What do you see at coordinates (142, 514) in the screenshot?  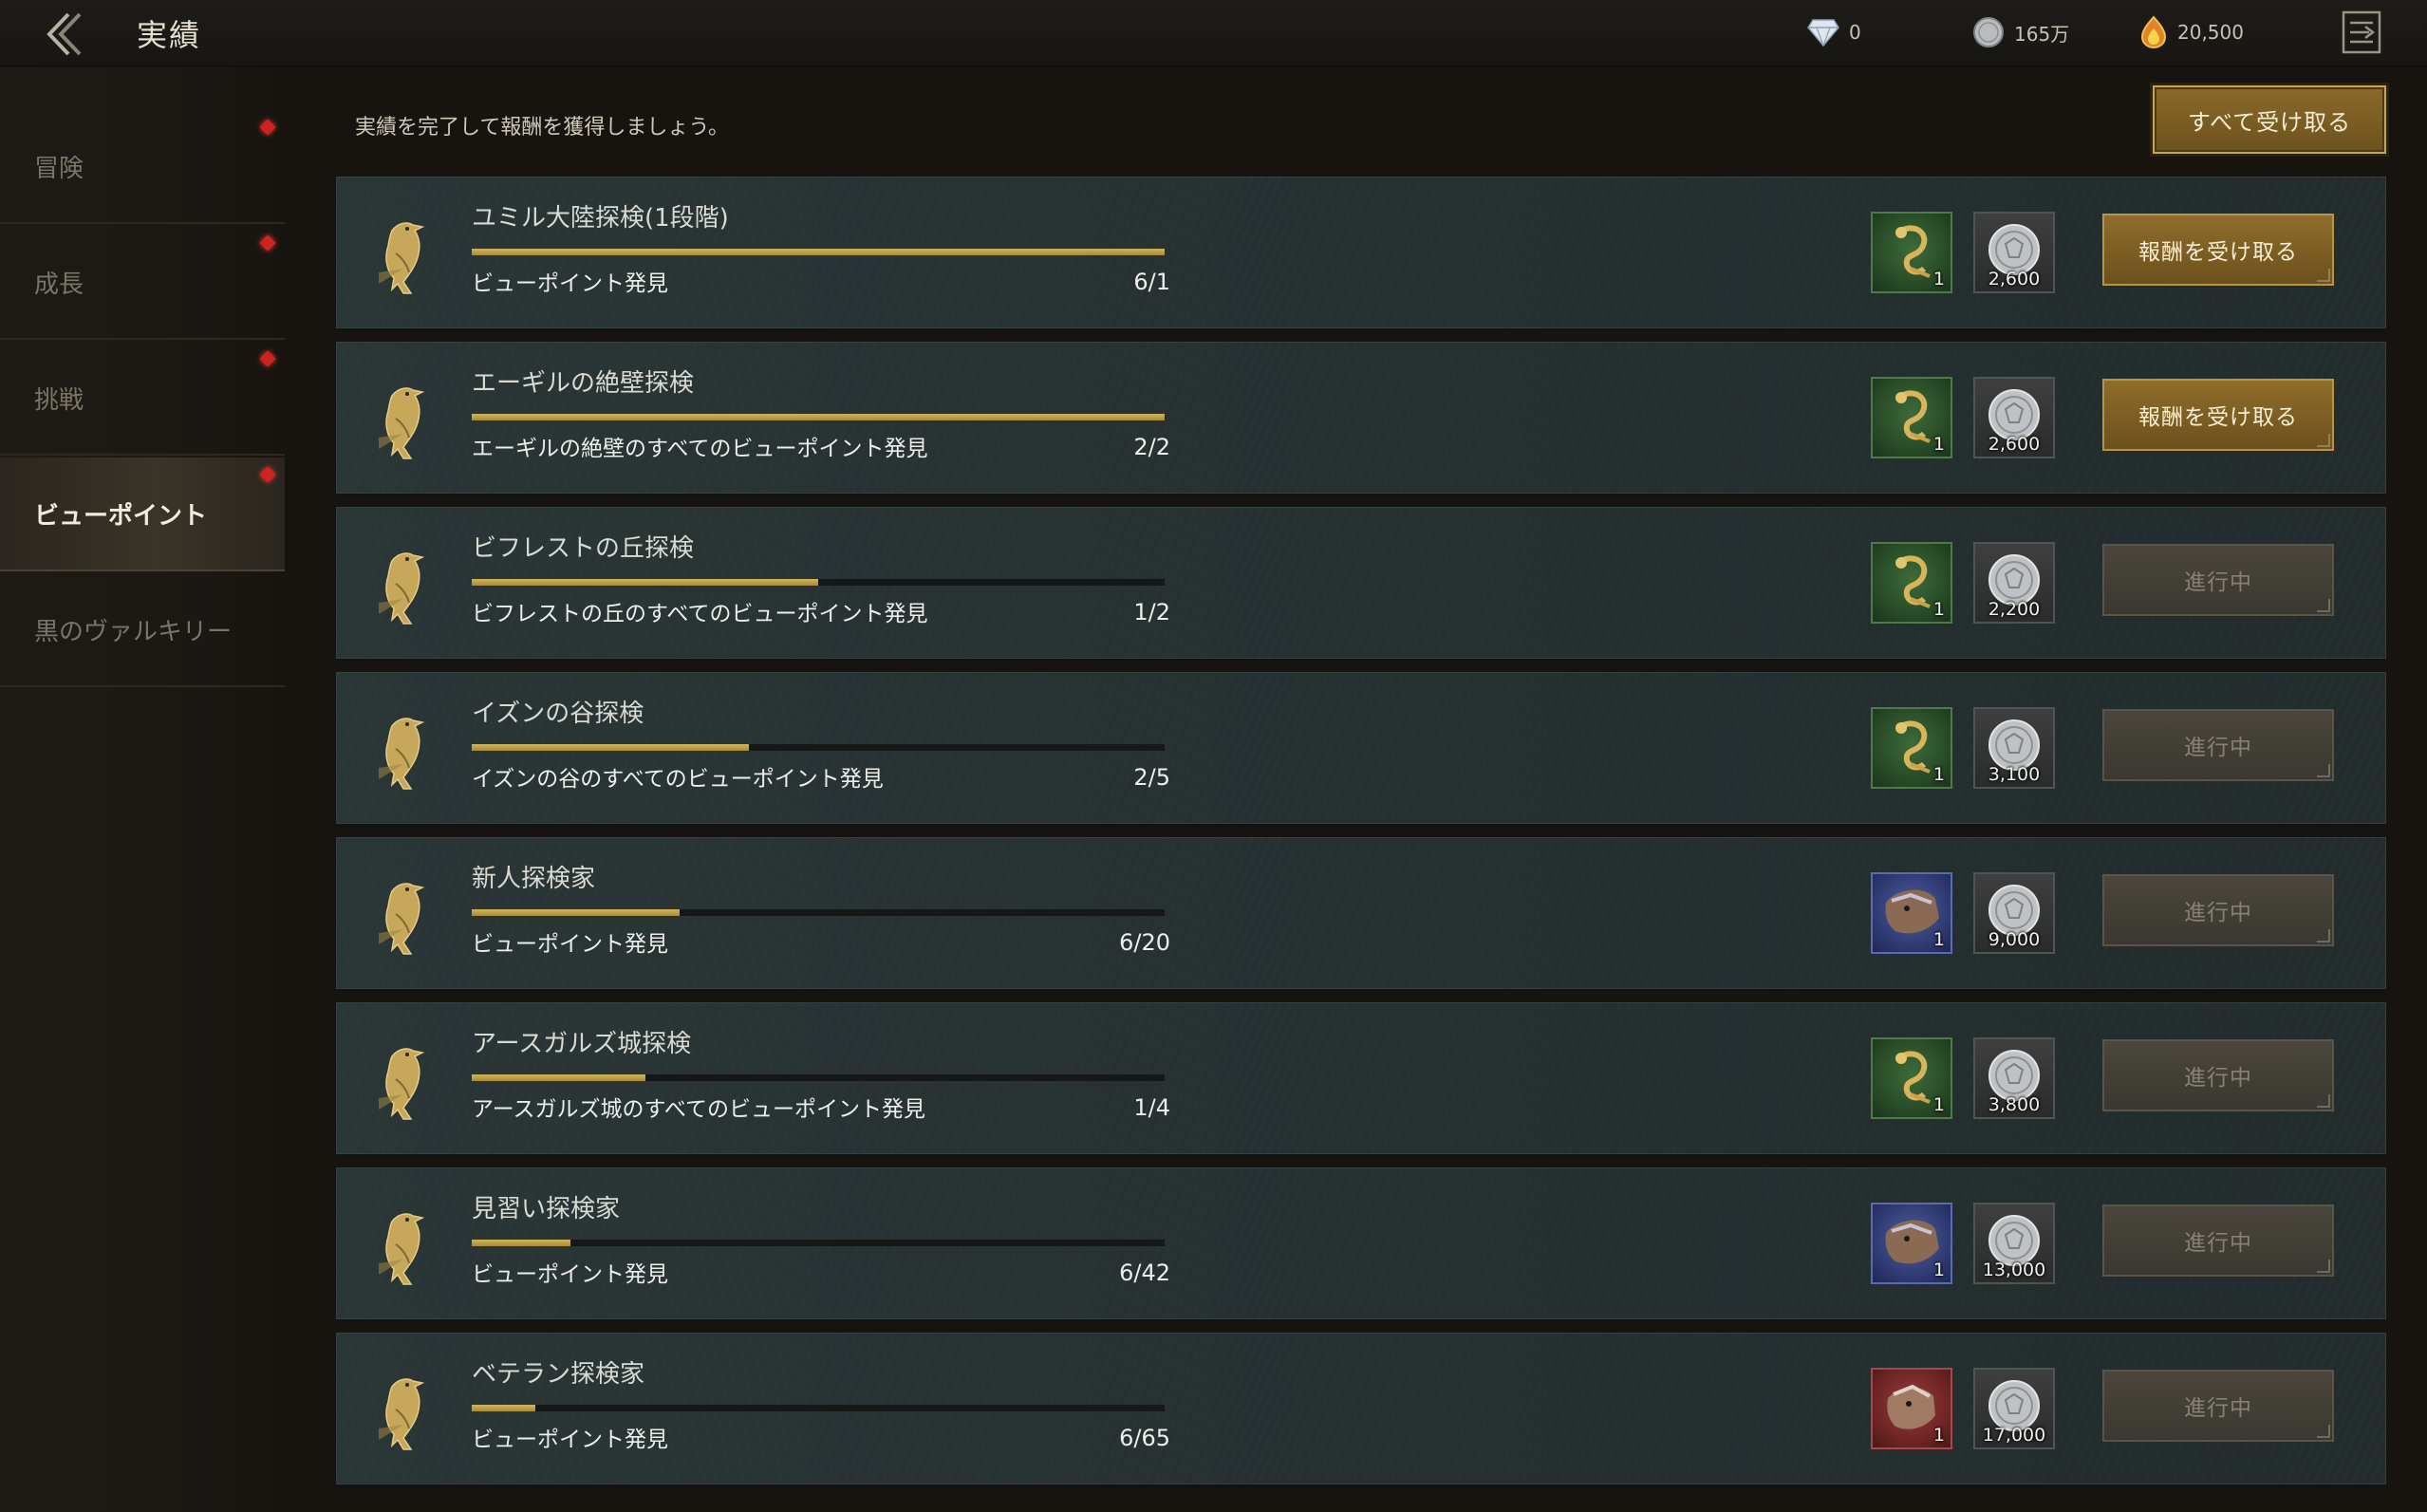 I see `sidebar-item-viewpoint: ビューポイント` at bounding box center [142, 514].